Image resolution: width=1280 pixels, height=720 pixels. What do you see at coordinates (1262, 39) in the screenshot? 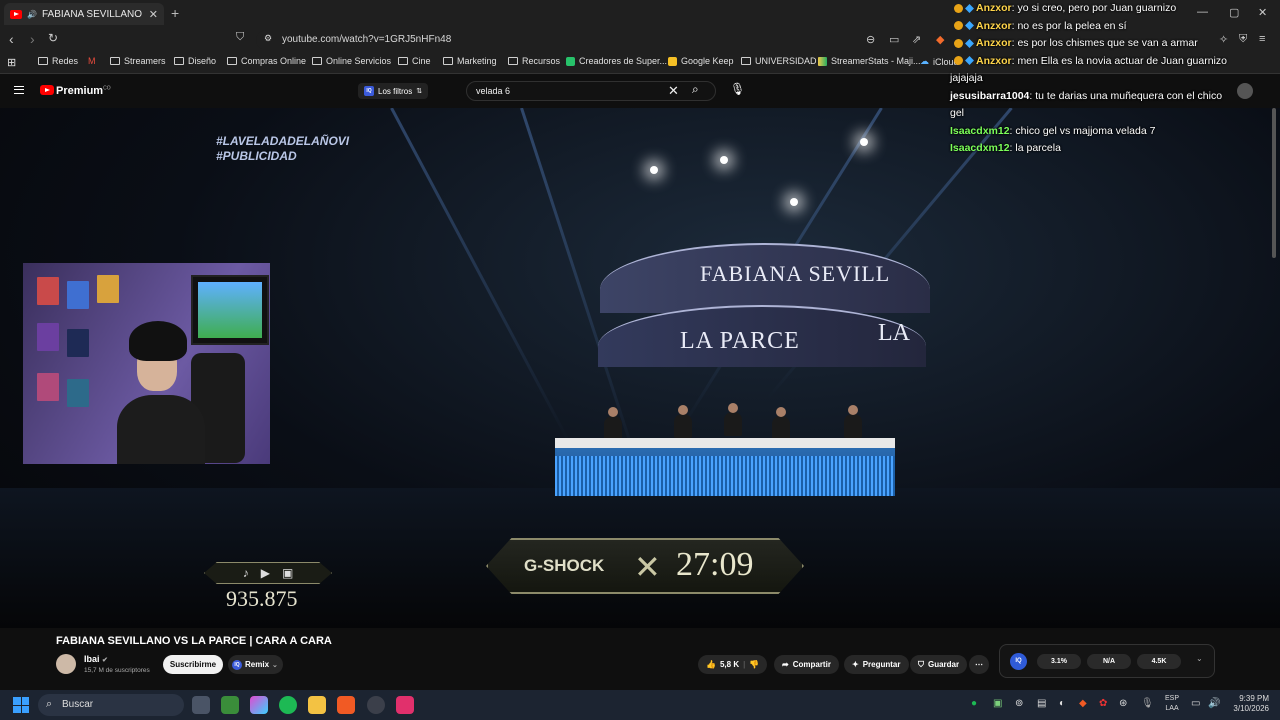
I see `menu-icon: ≡` at bounding box center [1262, 39].